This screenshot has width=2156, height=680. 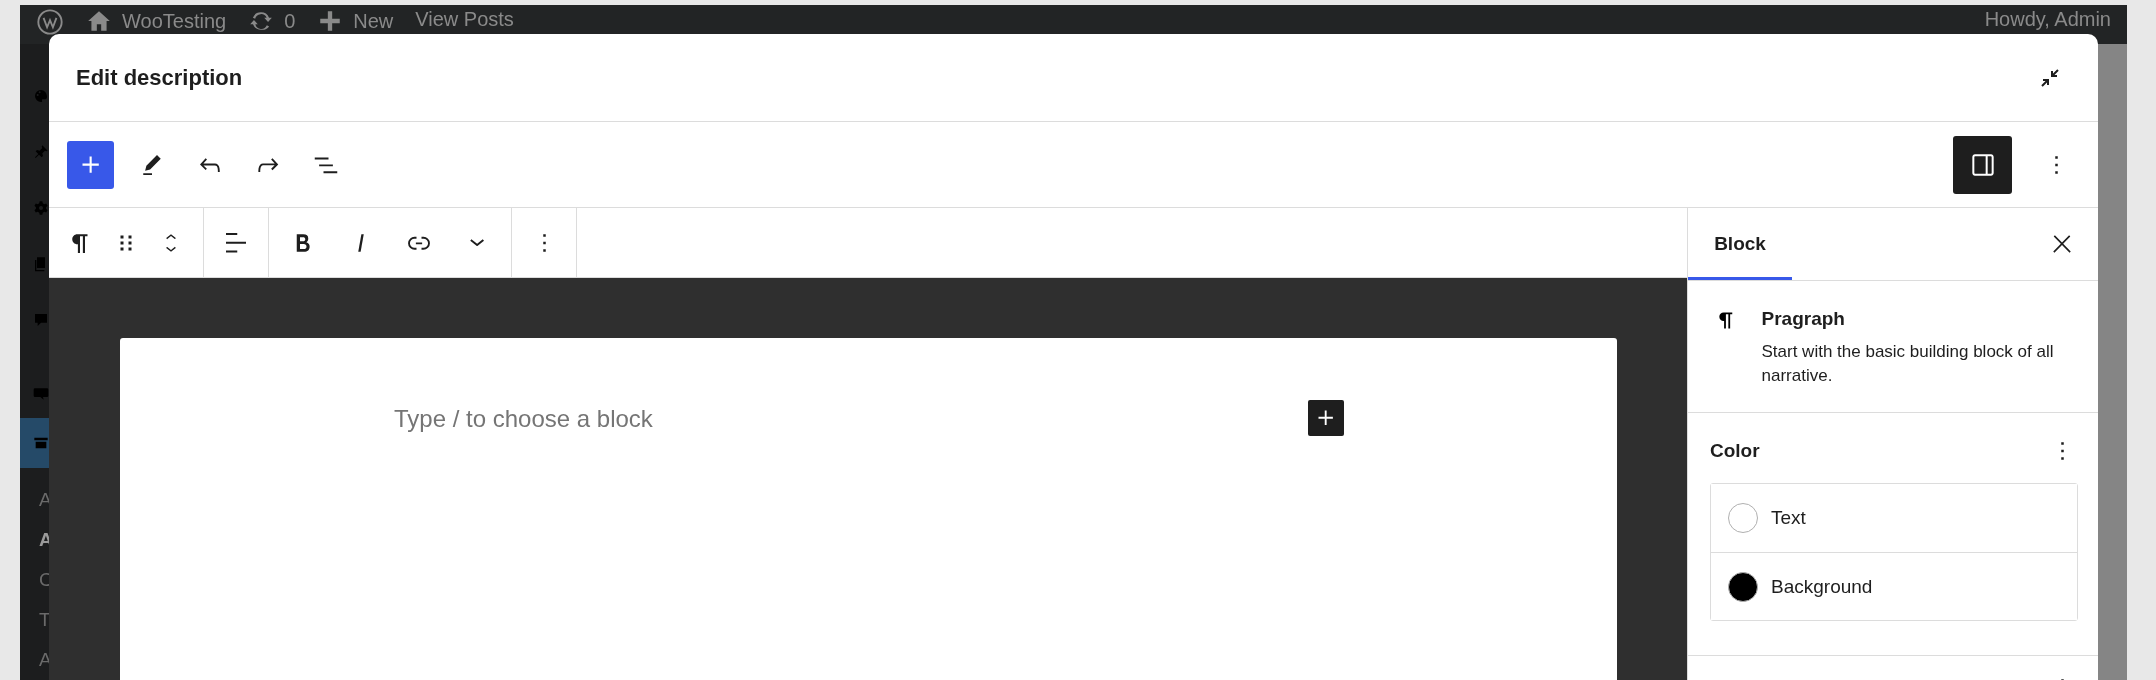 I want to click on block-title: Pragraph, so click(x=1803, y=319).